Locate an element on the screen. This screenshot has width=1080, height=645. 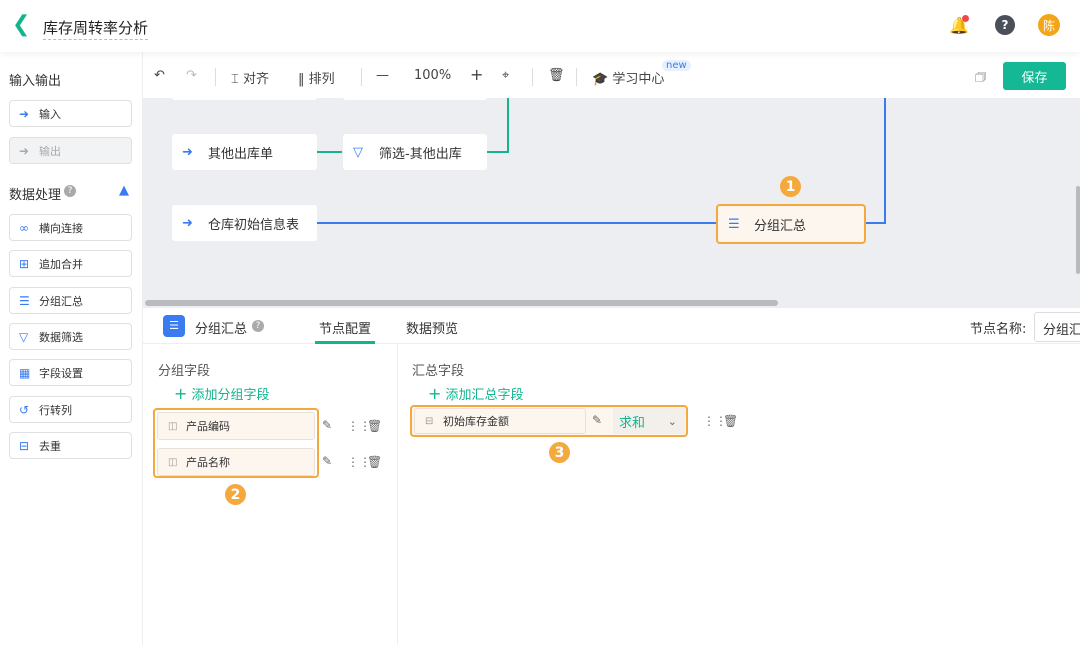
panel-header: ☰ 分组汇总 ? 节点配置 数据预览 节点名称: 分组汇总 is located at coordinates (611, 326).